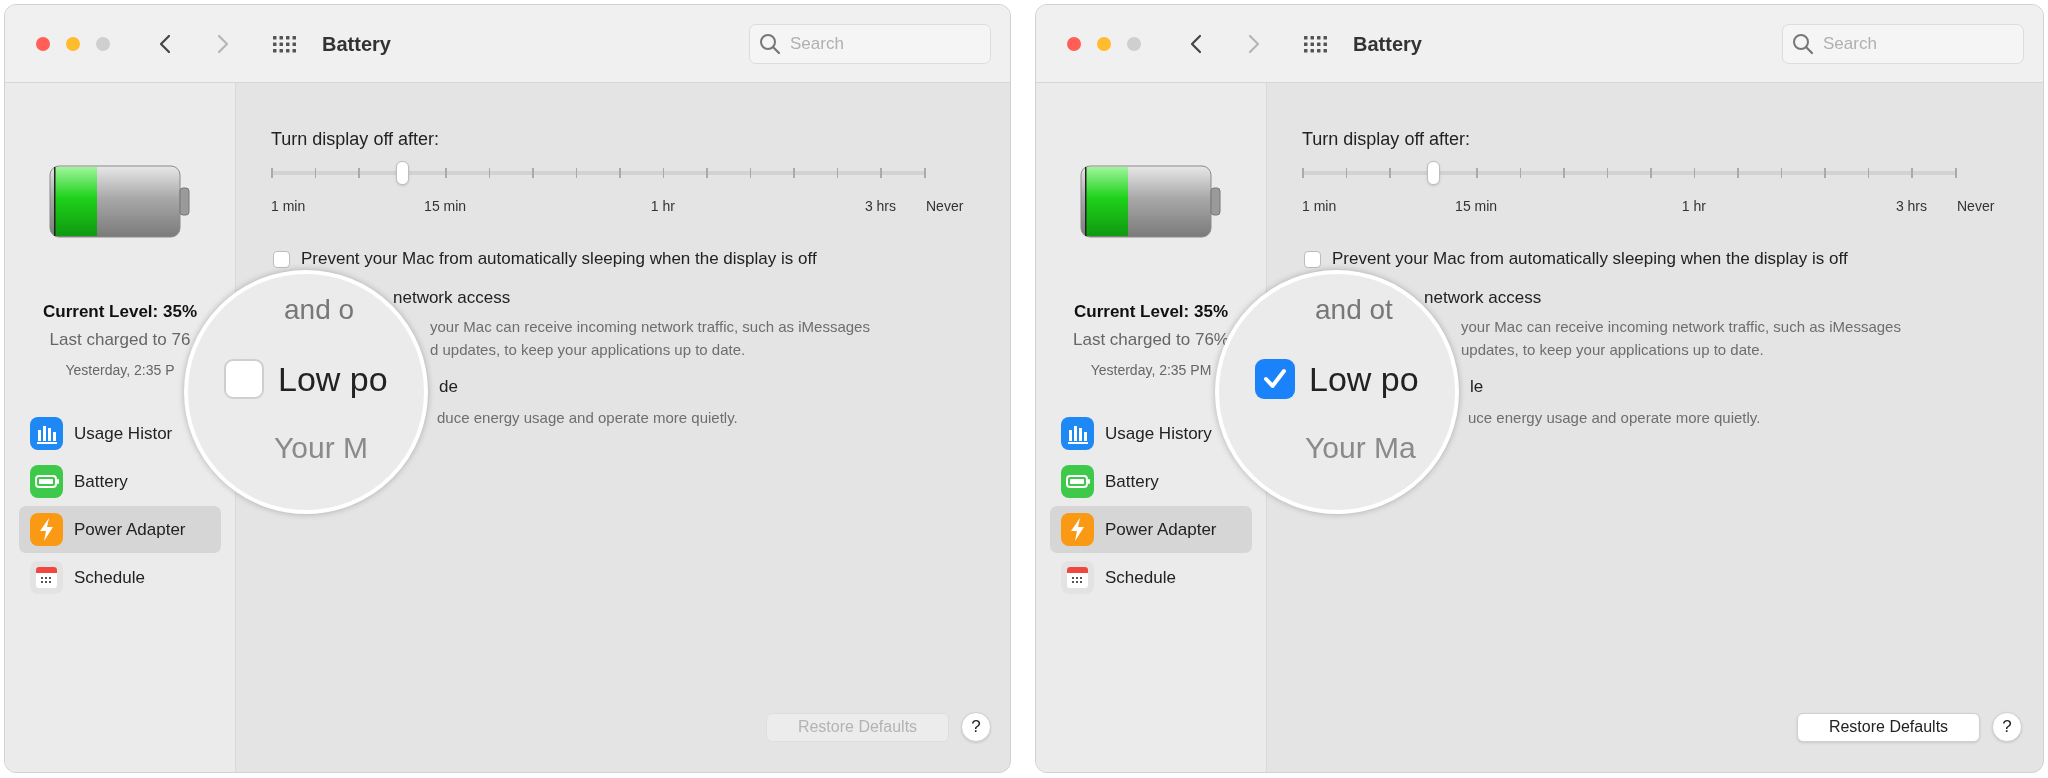 The height and width of the screenshot is (778, 2048). Describe the element at coordinates (97, 433) in the screenshot. I see `sidebar-item: Usage Histor` at that location.